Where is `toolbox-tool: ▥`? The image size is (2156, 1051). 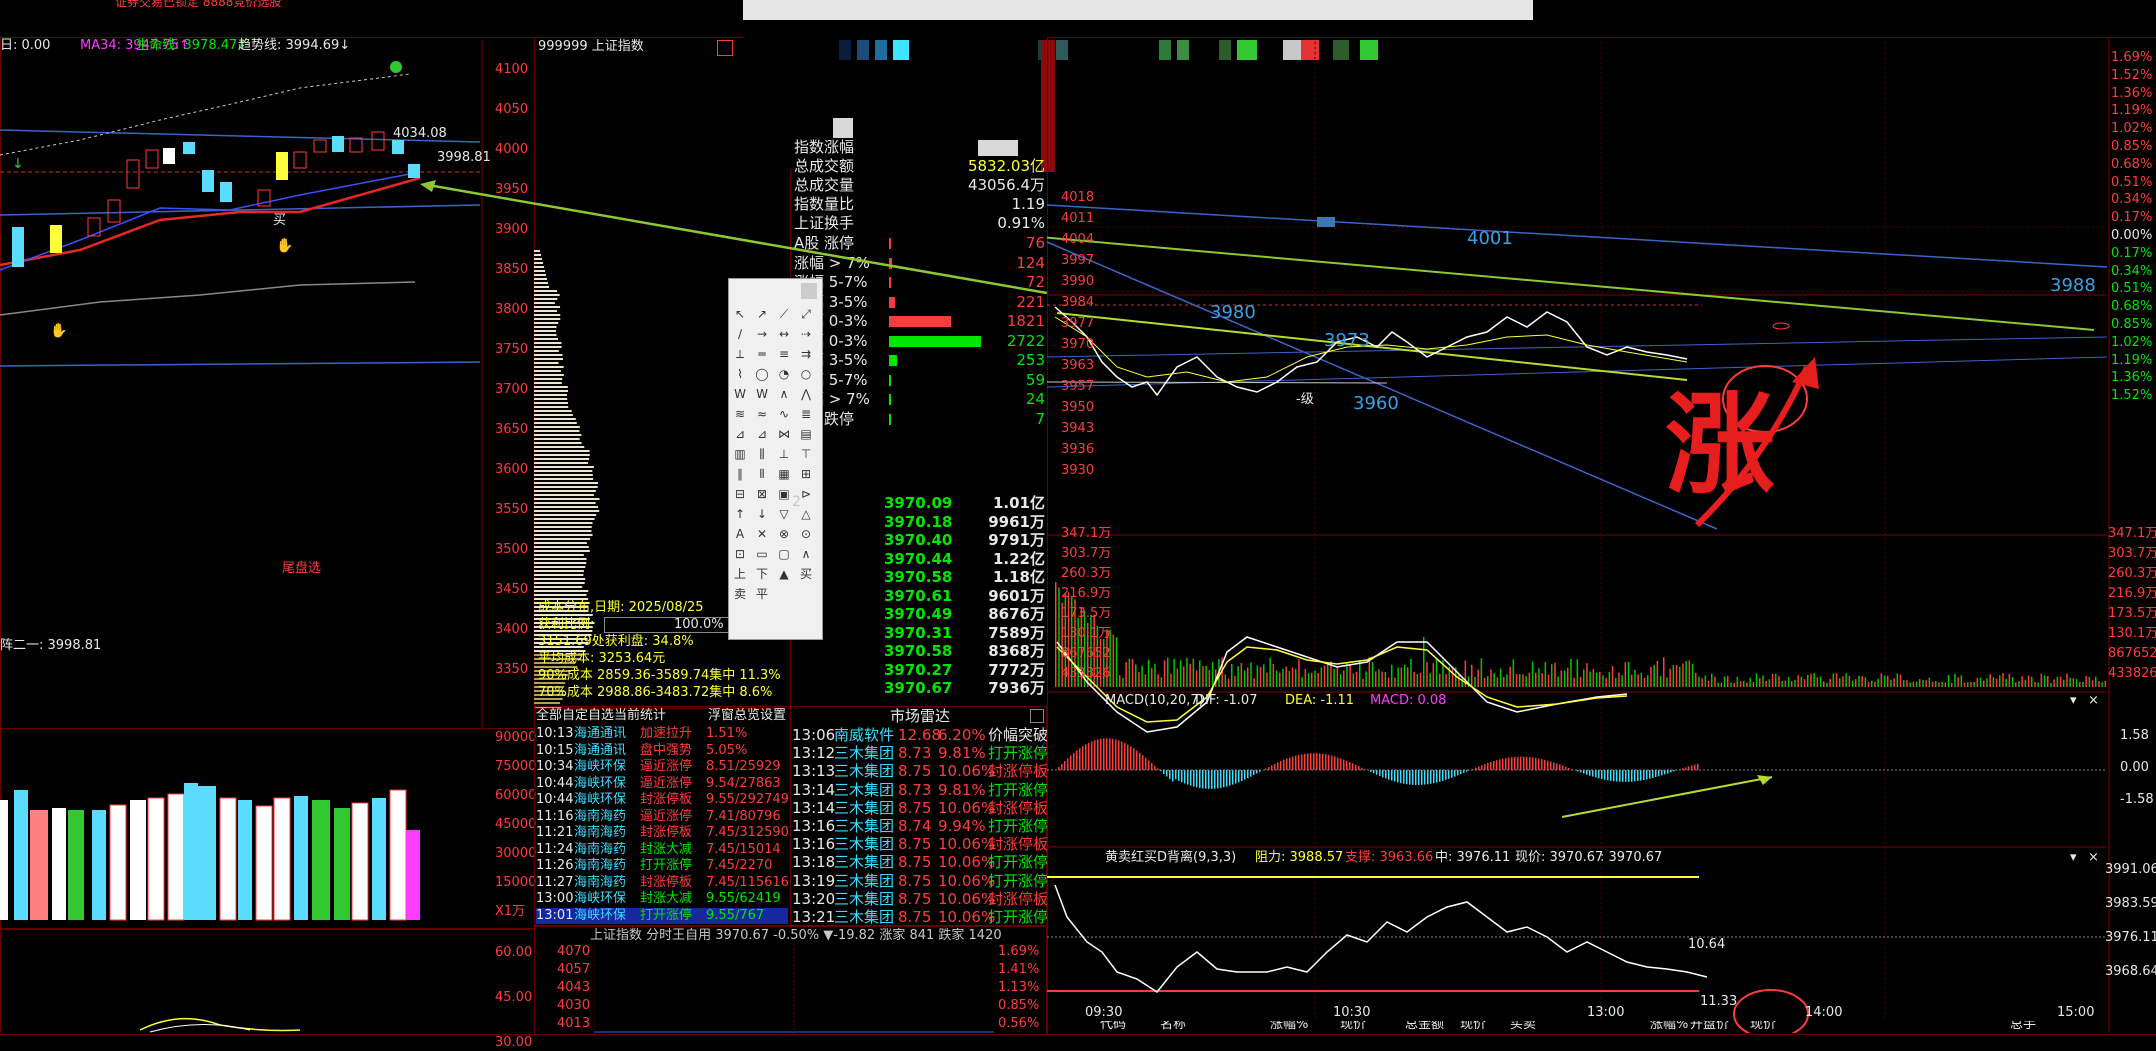
toolbox-tool: ▥ is located at coordinates (740, 454).